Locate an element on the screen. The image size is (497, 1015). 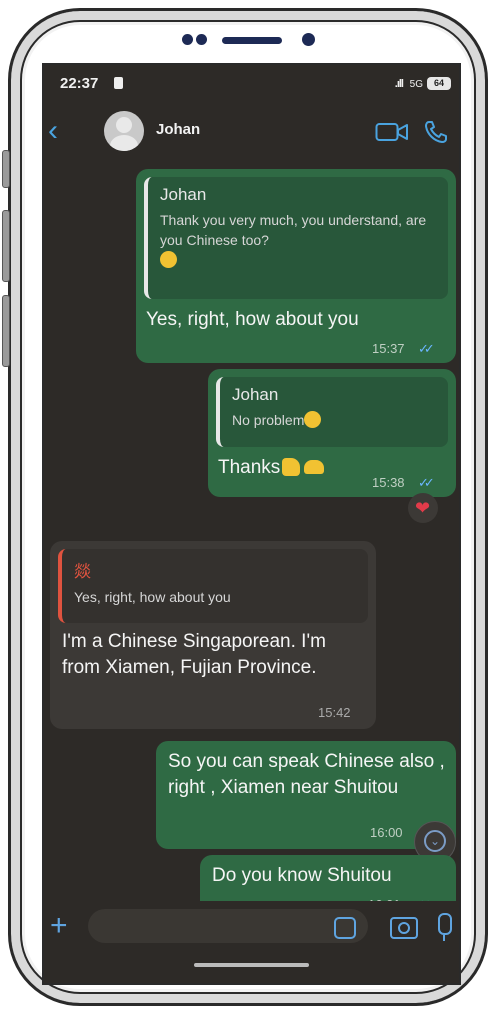
quoted-message: Johan No problem is located at coordinates (332, 412).